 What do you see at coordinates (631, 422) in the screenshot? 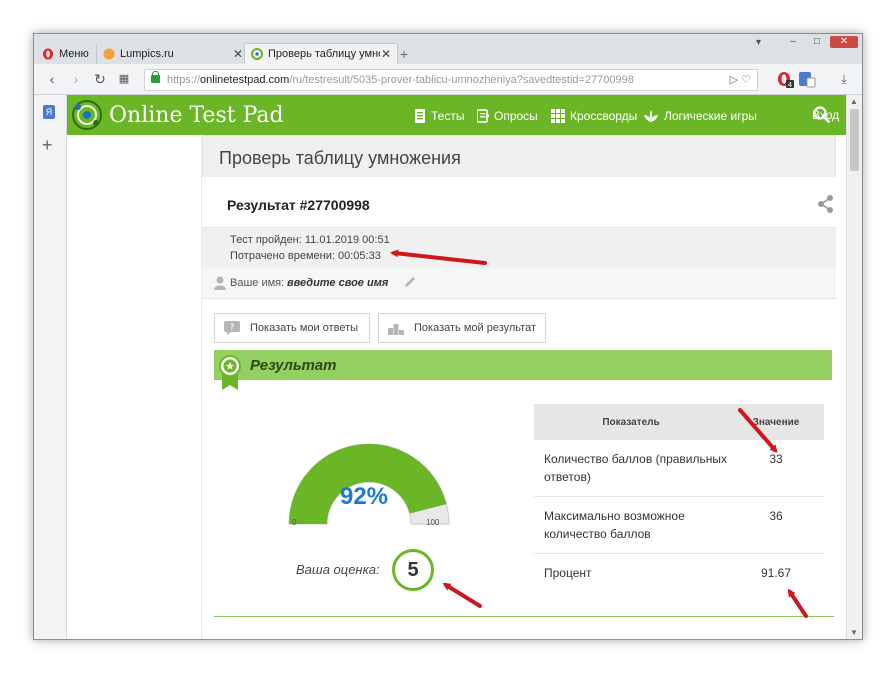
I see `col-indicator-header: Показатель` at bounding box center [631, 422].